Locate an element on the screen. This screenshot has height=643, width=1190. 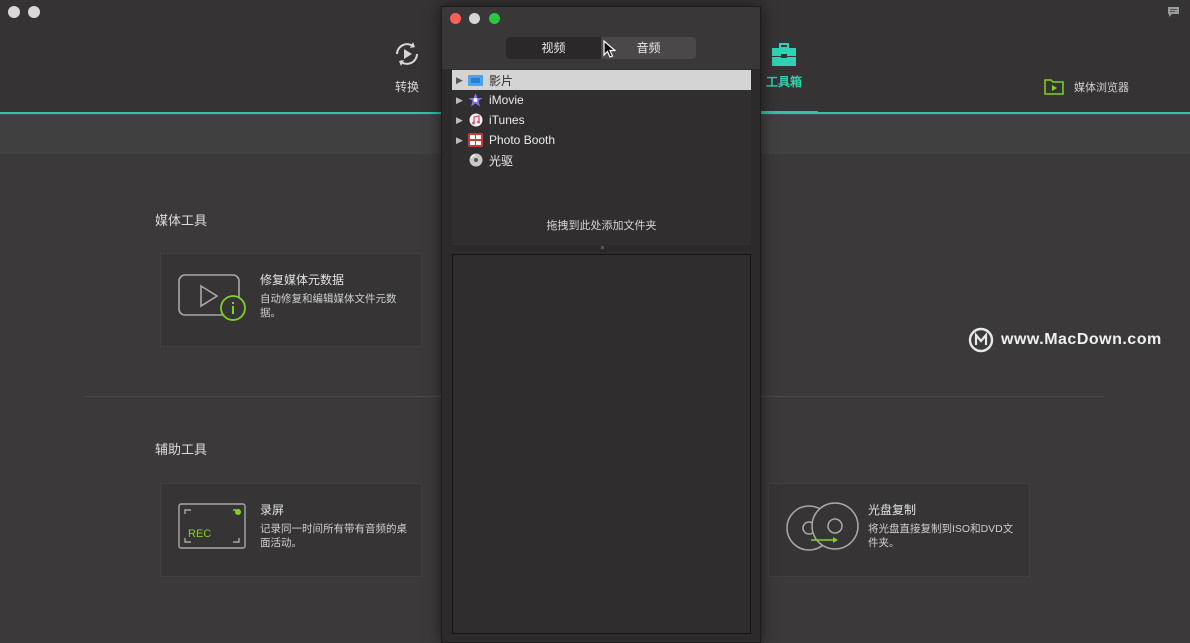
card-repair-title: 修复媒体元数据 is located at coordinates (302, 280).